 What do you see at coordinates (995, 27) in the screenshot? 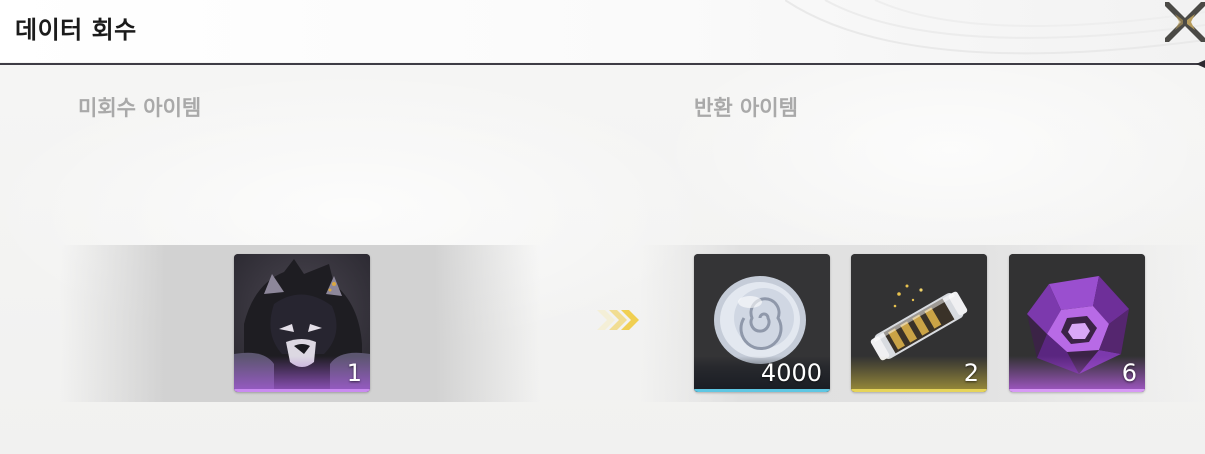
I see `header-arc-decoration` at bounding box center [995, 27].